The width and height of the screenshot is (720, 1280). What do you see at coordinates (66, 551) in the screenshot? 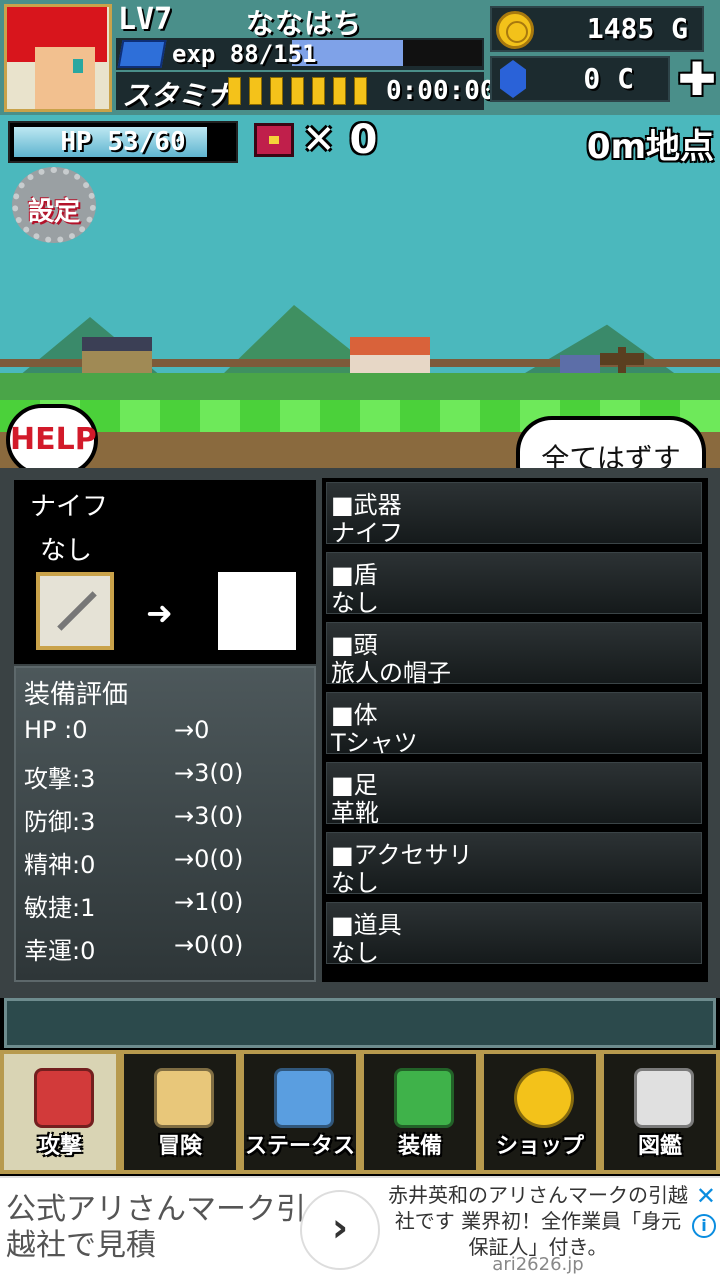
I see `compare-item-name: なし` at bounding box center [66, 551].